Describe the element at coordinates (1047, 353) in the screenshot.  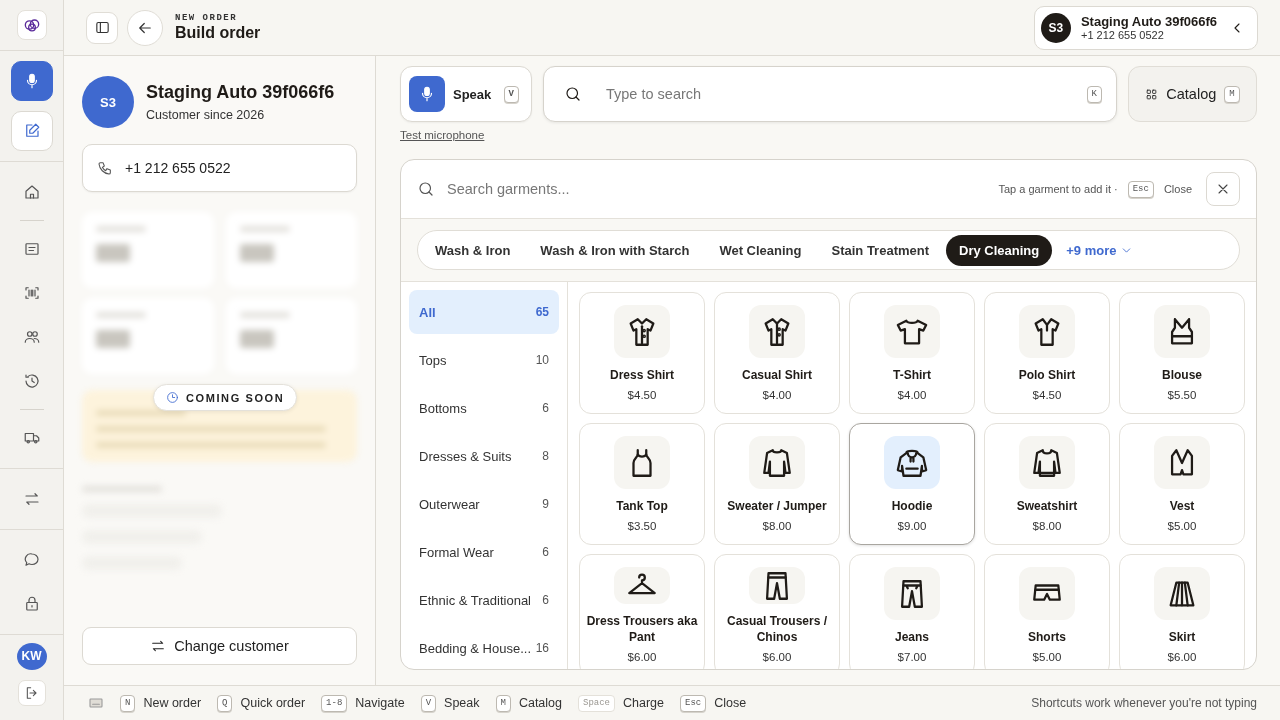
I see `garment-card: Polo Shirt $4.50` at that location.